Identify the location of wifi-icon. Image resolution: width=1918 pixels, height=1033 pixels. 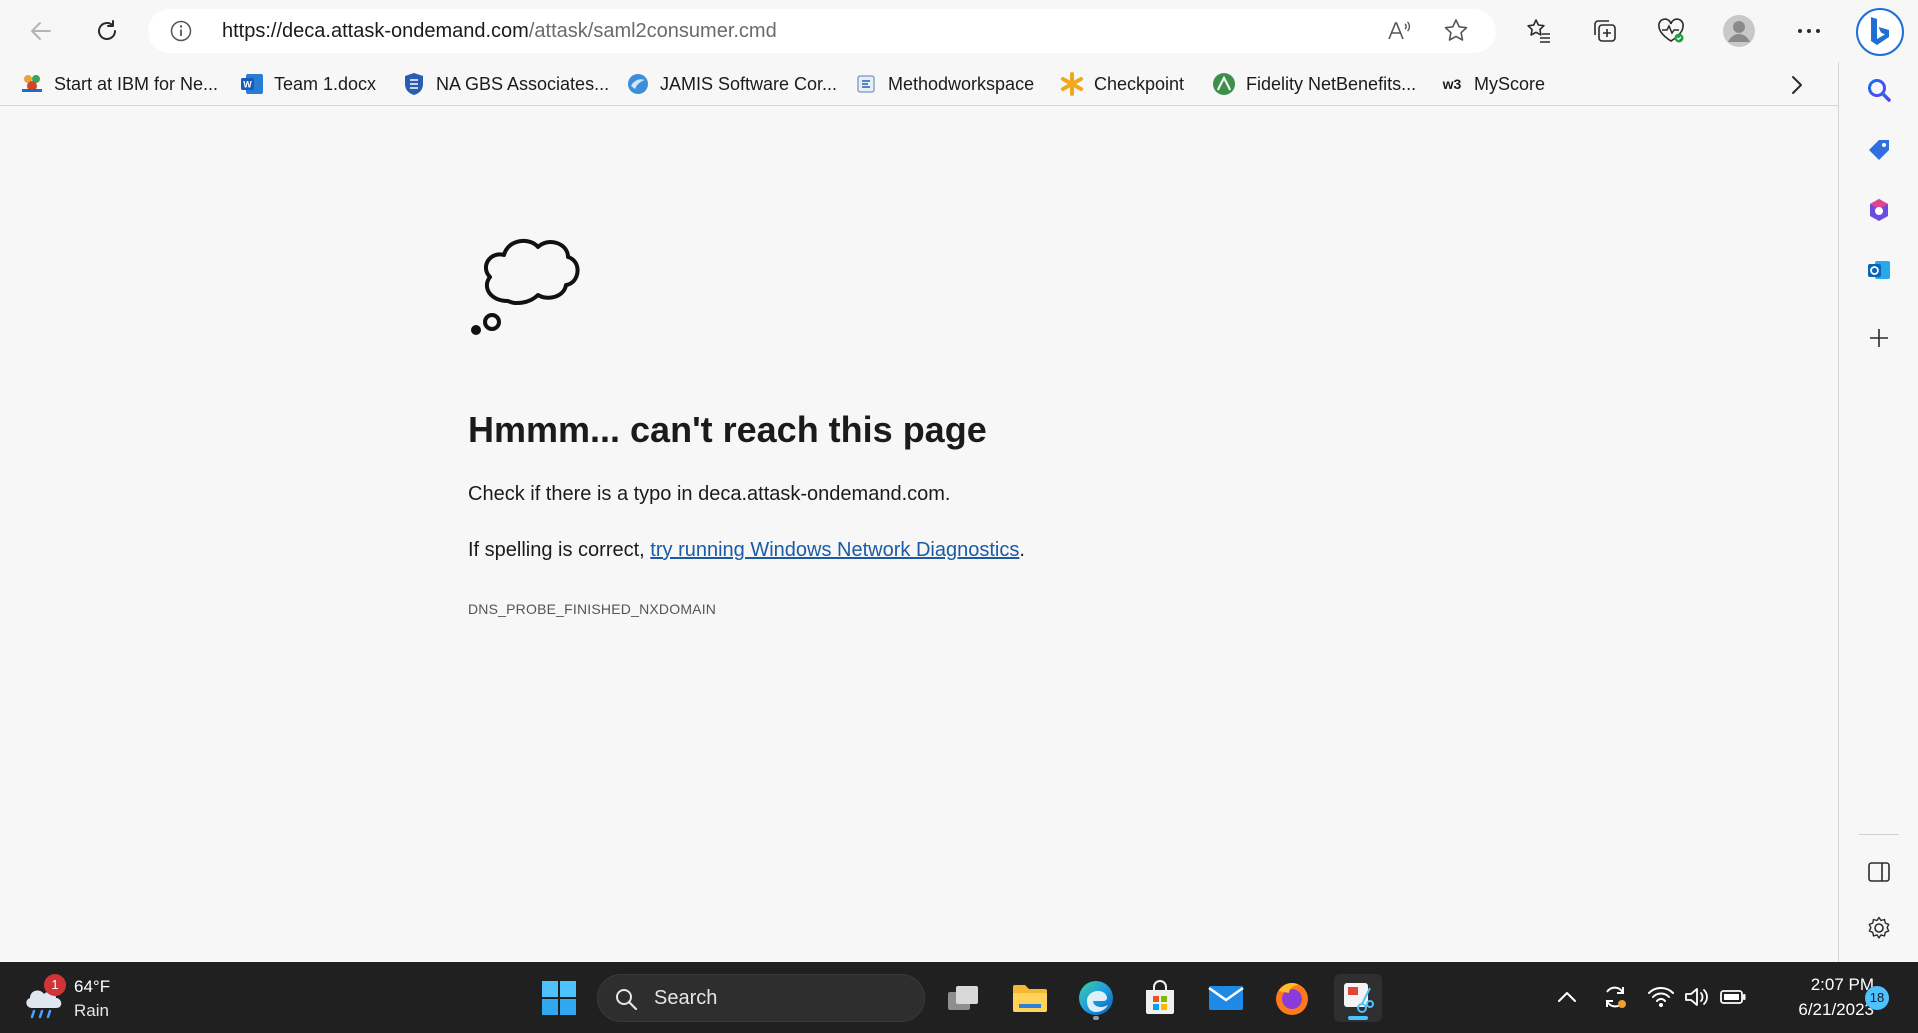
(1661, 997).